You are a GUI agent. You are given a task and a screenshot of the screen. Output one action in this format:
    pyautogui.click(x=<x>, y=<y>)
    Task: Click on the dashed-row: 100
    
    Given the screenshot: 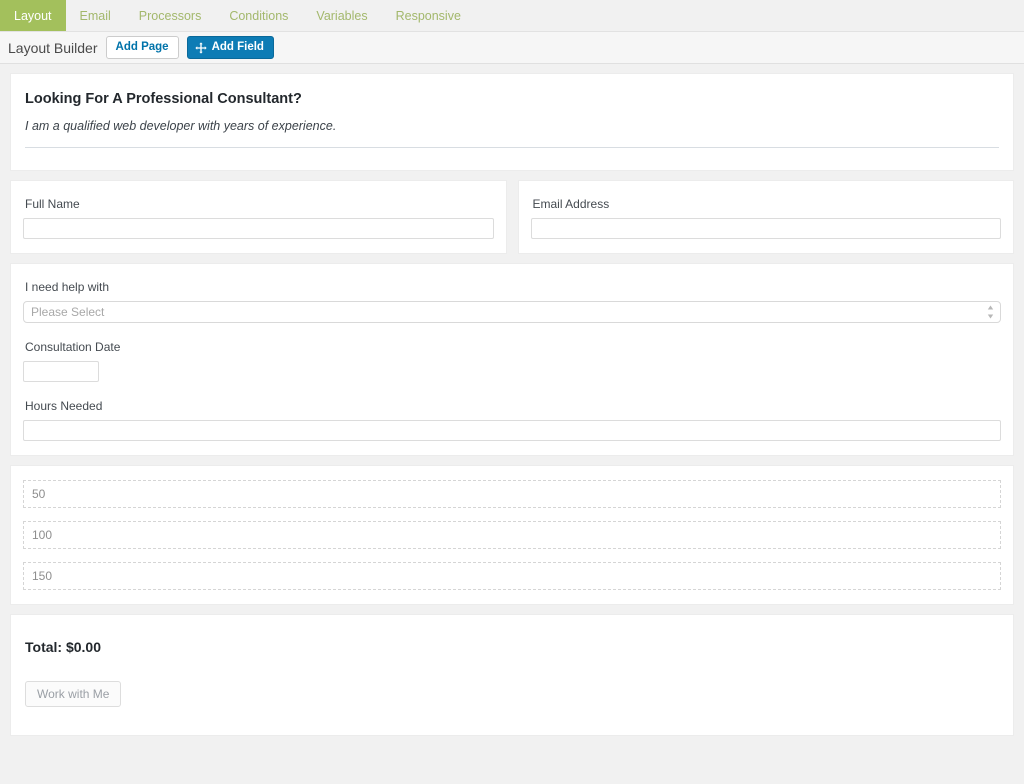 What is the action you would take?
    pyautogui.click(x=512, y=535)
    